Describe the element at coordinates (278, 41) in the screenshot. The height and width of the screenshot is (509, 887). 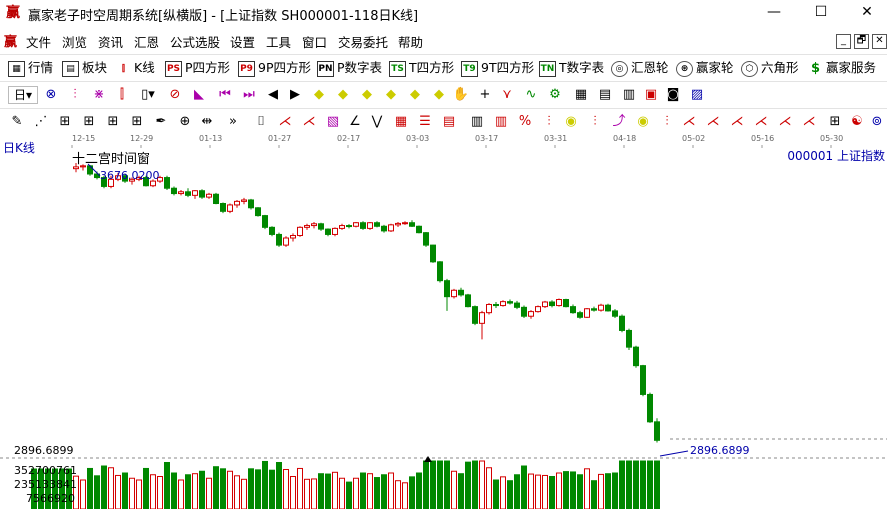
I see `menu-tools: 工具` at that location.